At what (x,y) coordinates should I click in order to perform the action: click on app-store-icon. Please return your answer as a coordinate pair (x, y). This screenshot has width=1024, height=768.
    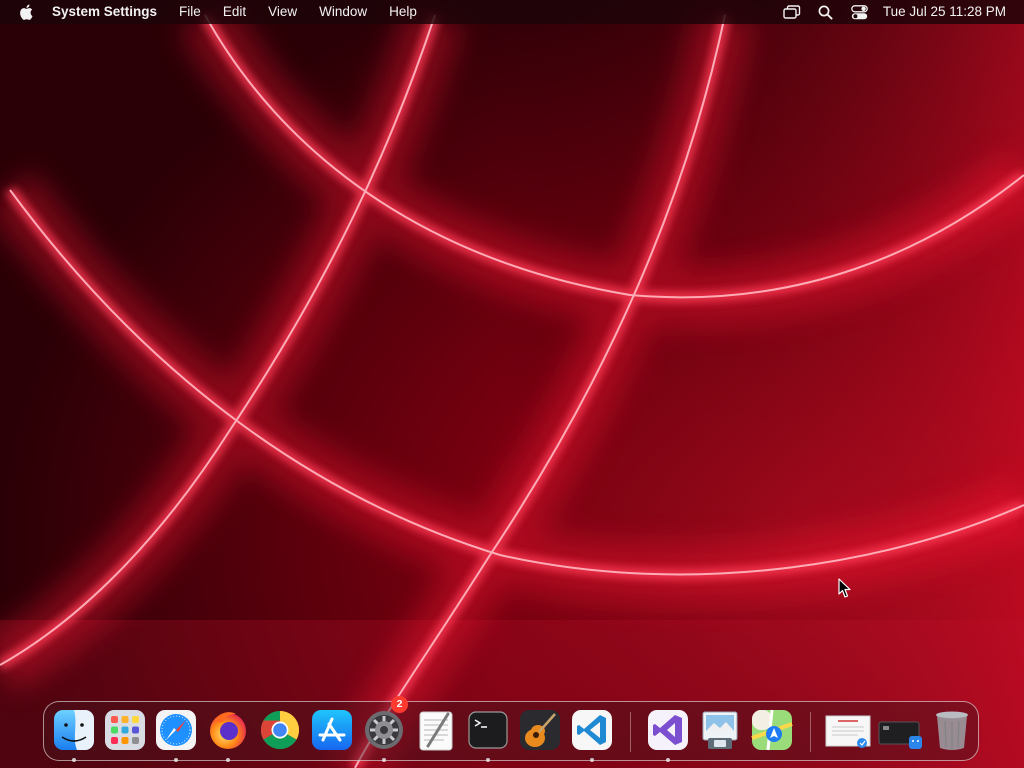
    Looking at the image, I should click on (332, 730).